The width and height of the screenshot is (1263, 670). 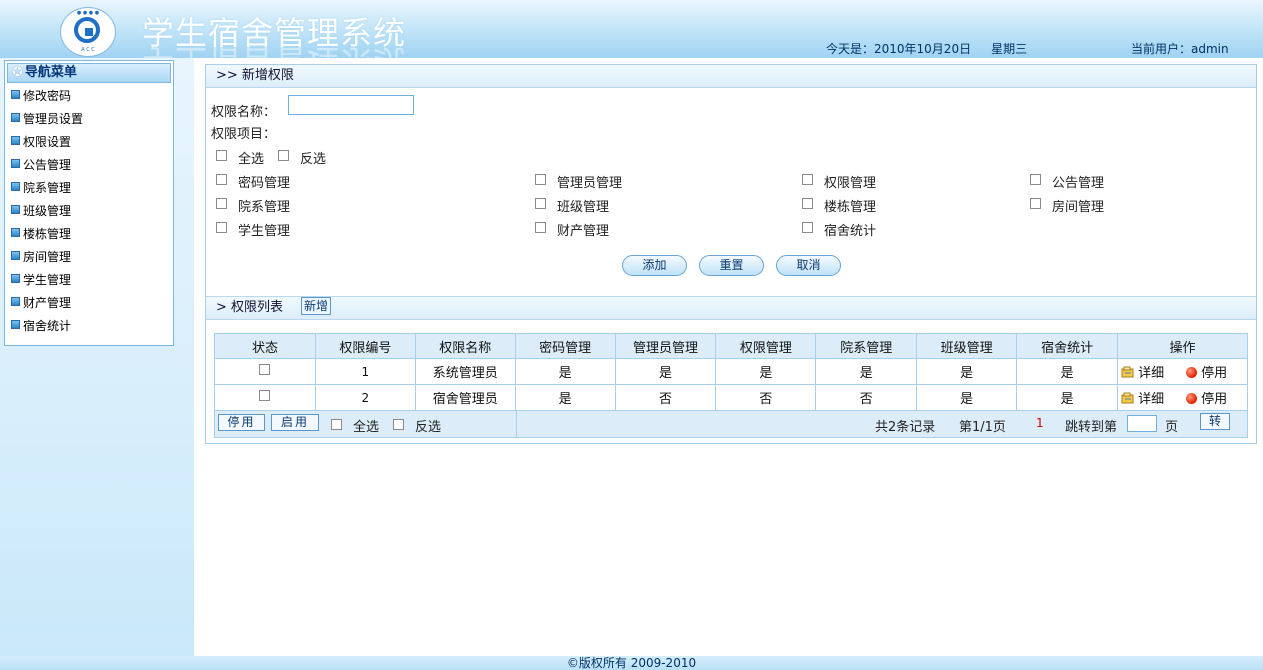 I want to click on column-header: 管理员管理, so click(x=665, y=346).